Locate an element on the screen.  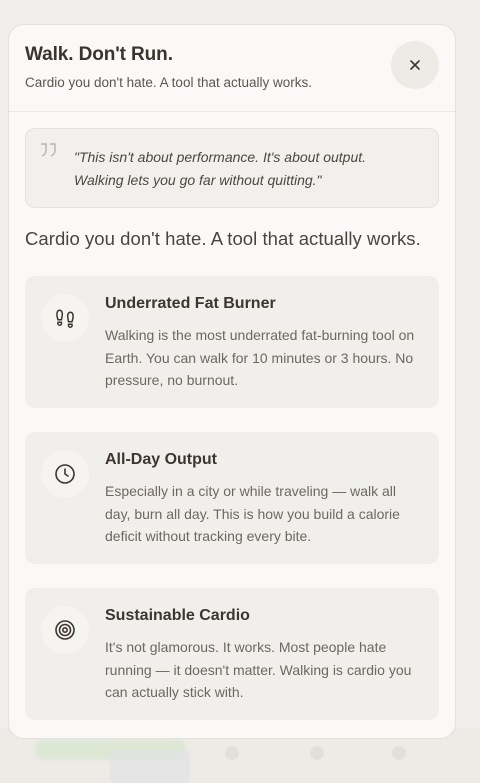
background-thumbnail is located at coordinates (150, 766).